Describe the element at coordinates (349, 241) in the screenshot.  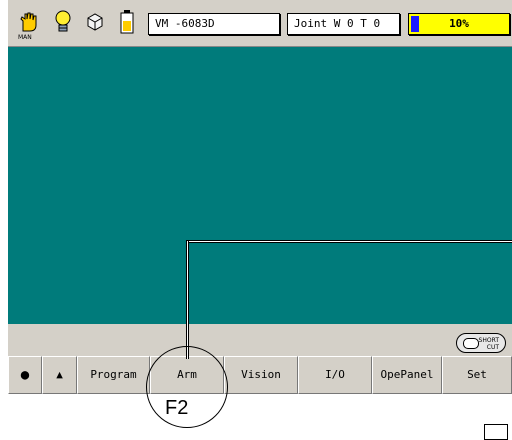
I see `callout-line-horizontal` at that location.